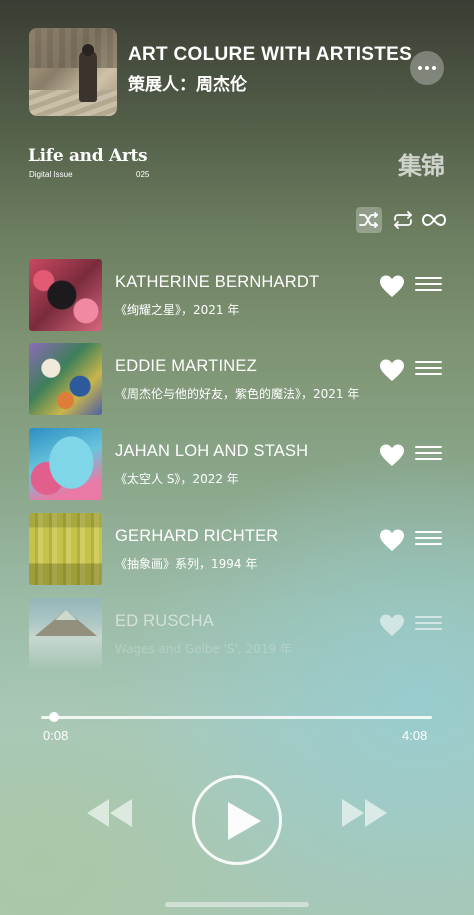 The image size is (474, 915). What do you see at coordinates (239, 634) in the screenshot?
I see `track-row: ED RUSCHA Wages and Gelbe 'S', 2019 年` at bounding box center [239, 634].